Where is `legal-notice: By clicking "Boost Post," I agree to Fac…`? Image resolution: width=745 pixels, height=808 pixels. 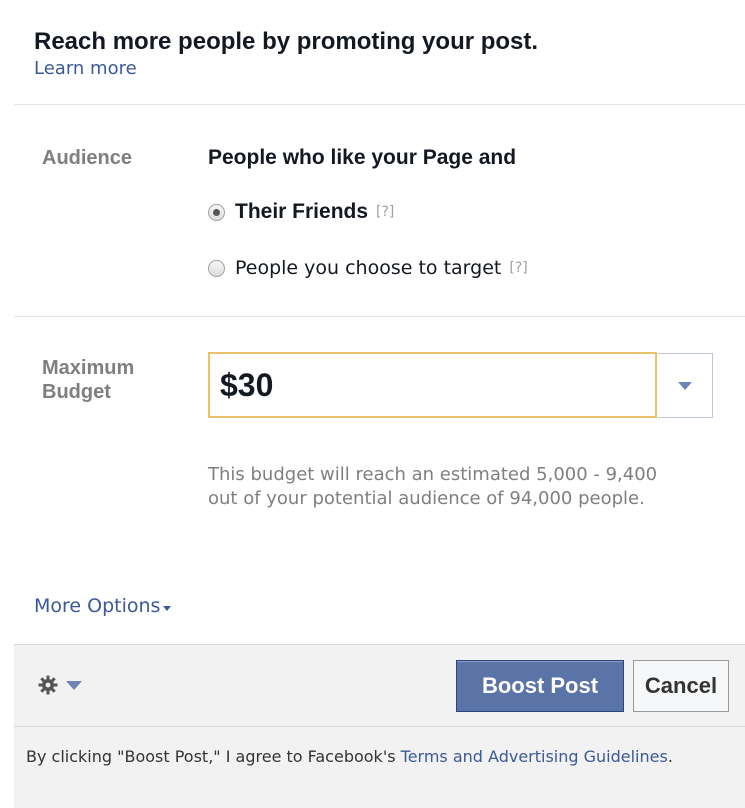 legal-notice: By clicking "Boost Post," I agree to Fac… is located at coordinates (376, 757).